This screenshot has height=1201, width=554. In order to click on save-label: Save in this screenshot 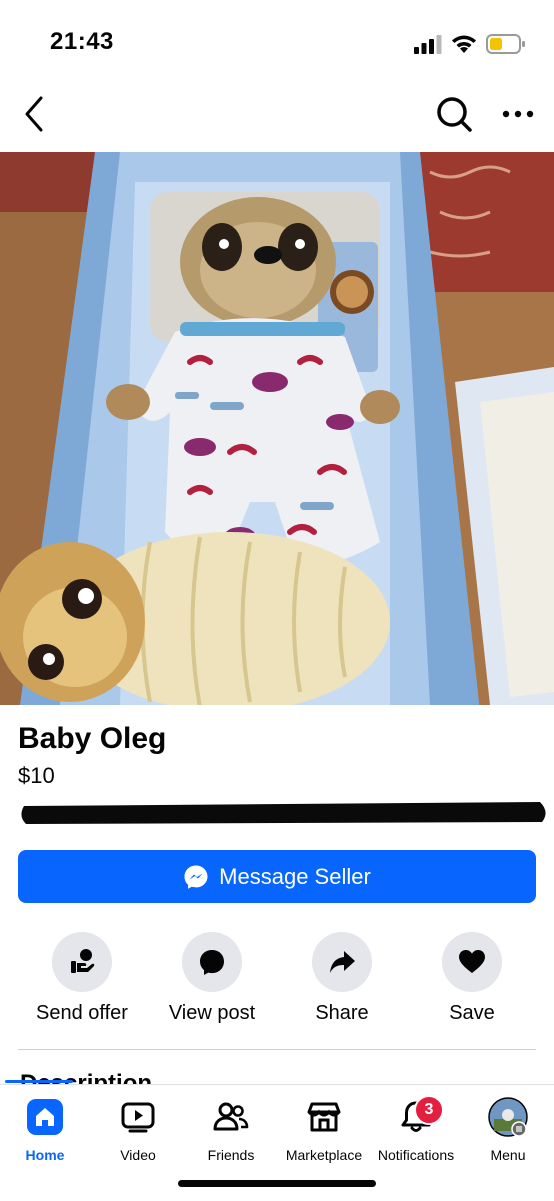, I will do `click(472, 1013)`.